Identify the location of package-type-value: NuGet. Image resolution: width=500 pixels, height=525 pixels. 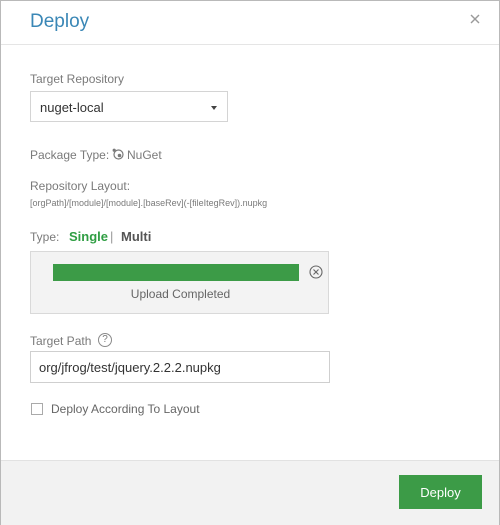
(144, 155).